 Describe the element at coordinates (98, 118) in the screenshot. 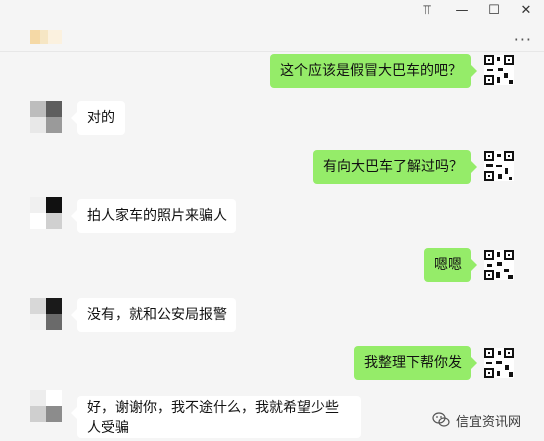

I see `message-bubble-received: 对的` at that location.